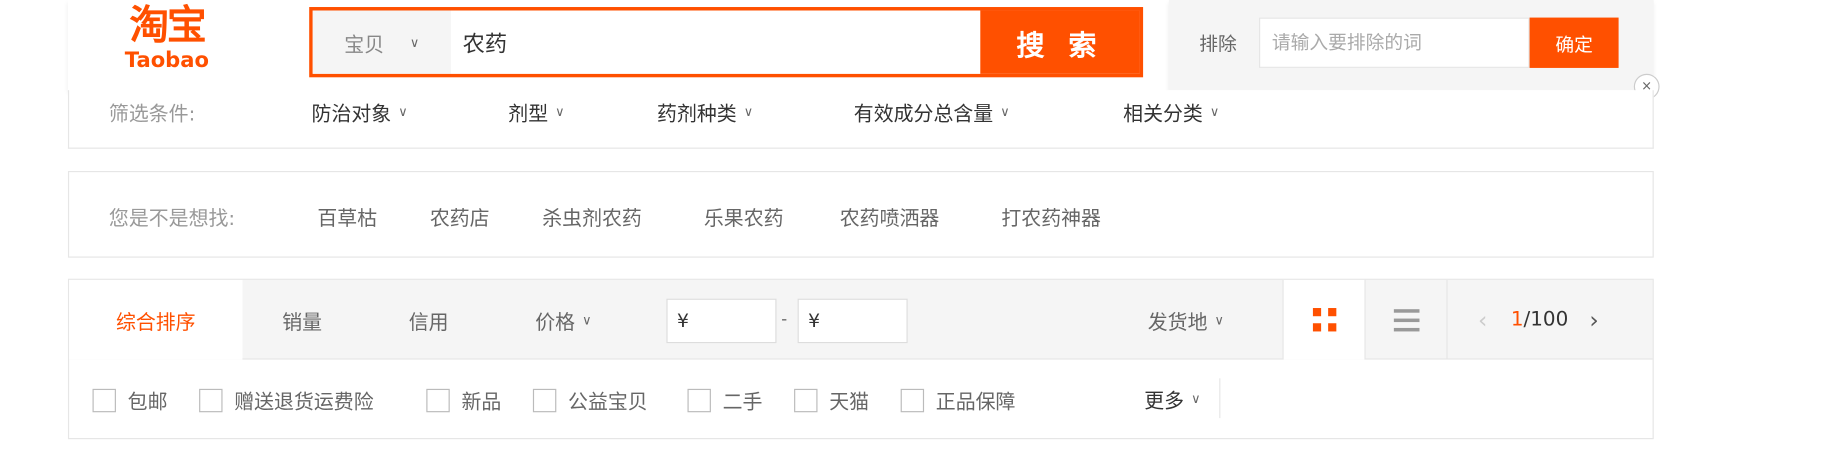 Image resolution: width=1827 pixels, height=471 pixels. What do you see at coordinates (849, 403) in the screenshot?
I see `checkbox-label: 天猫` at bounding box center [849, 403].